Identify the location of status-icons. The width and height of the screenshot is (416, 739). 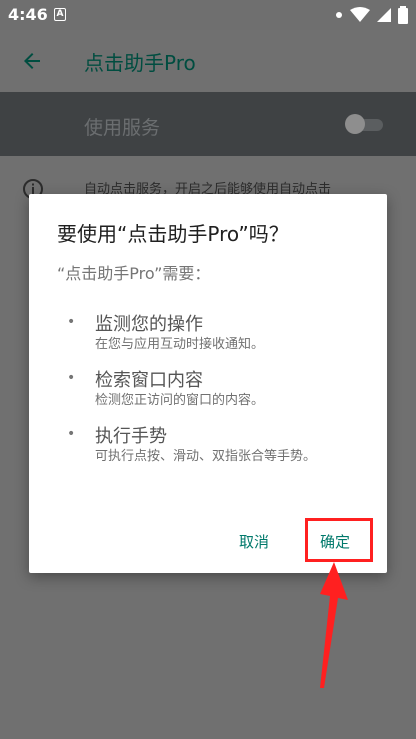
(371, 15).